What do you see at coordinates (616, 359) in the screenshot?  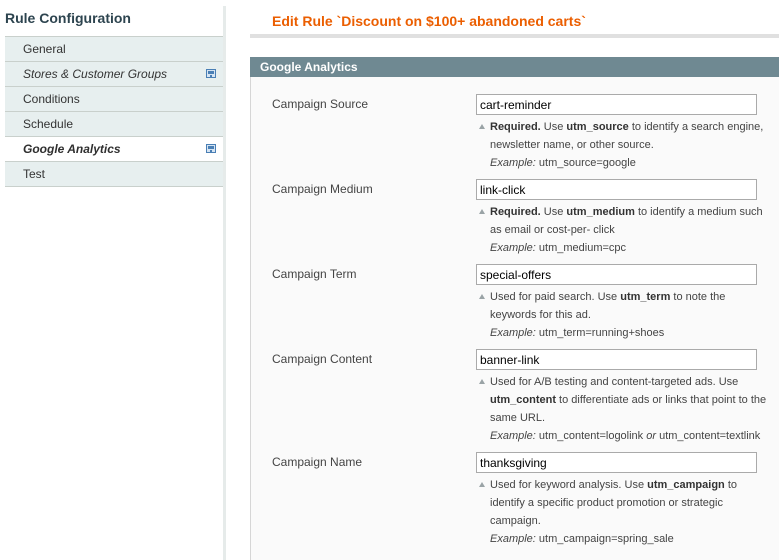 I see `campaign-content-input` at bounding box center [616, 359].